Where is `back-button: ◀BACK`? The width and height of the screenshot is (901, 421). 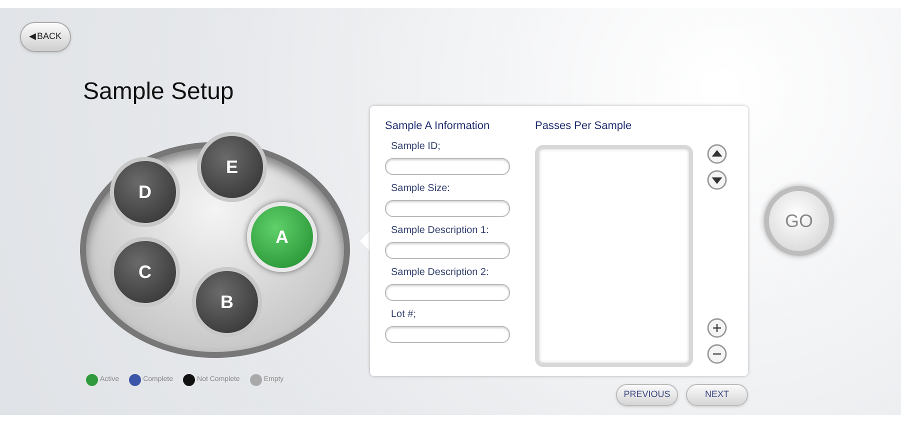
back-button: ◀BACK is located at coordinates (45, 37).